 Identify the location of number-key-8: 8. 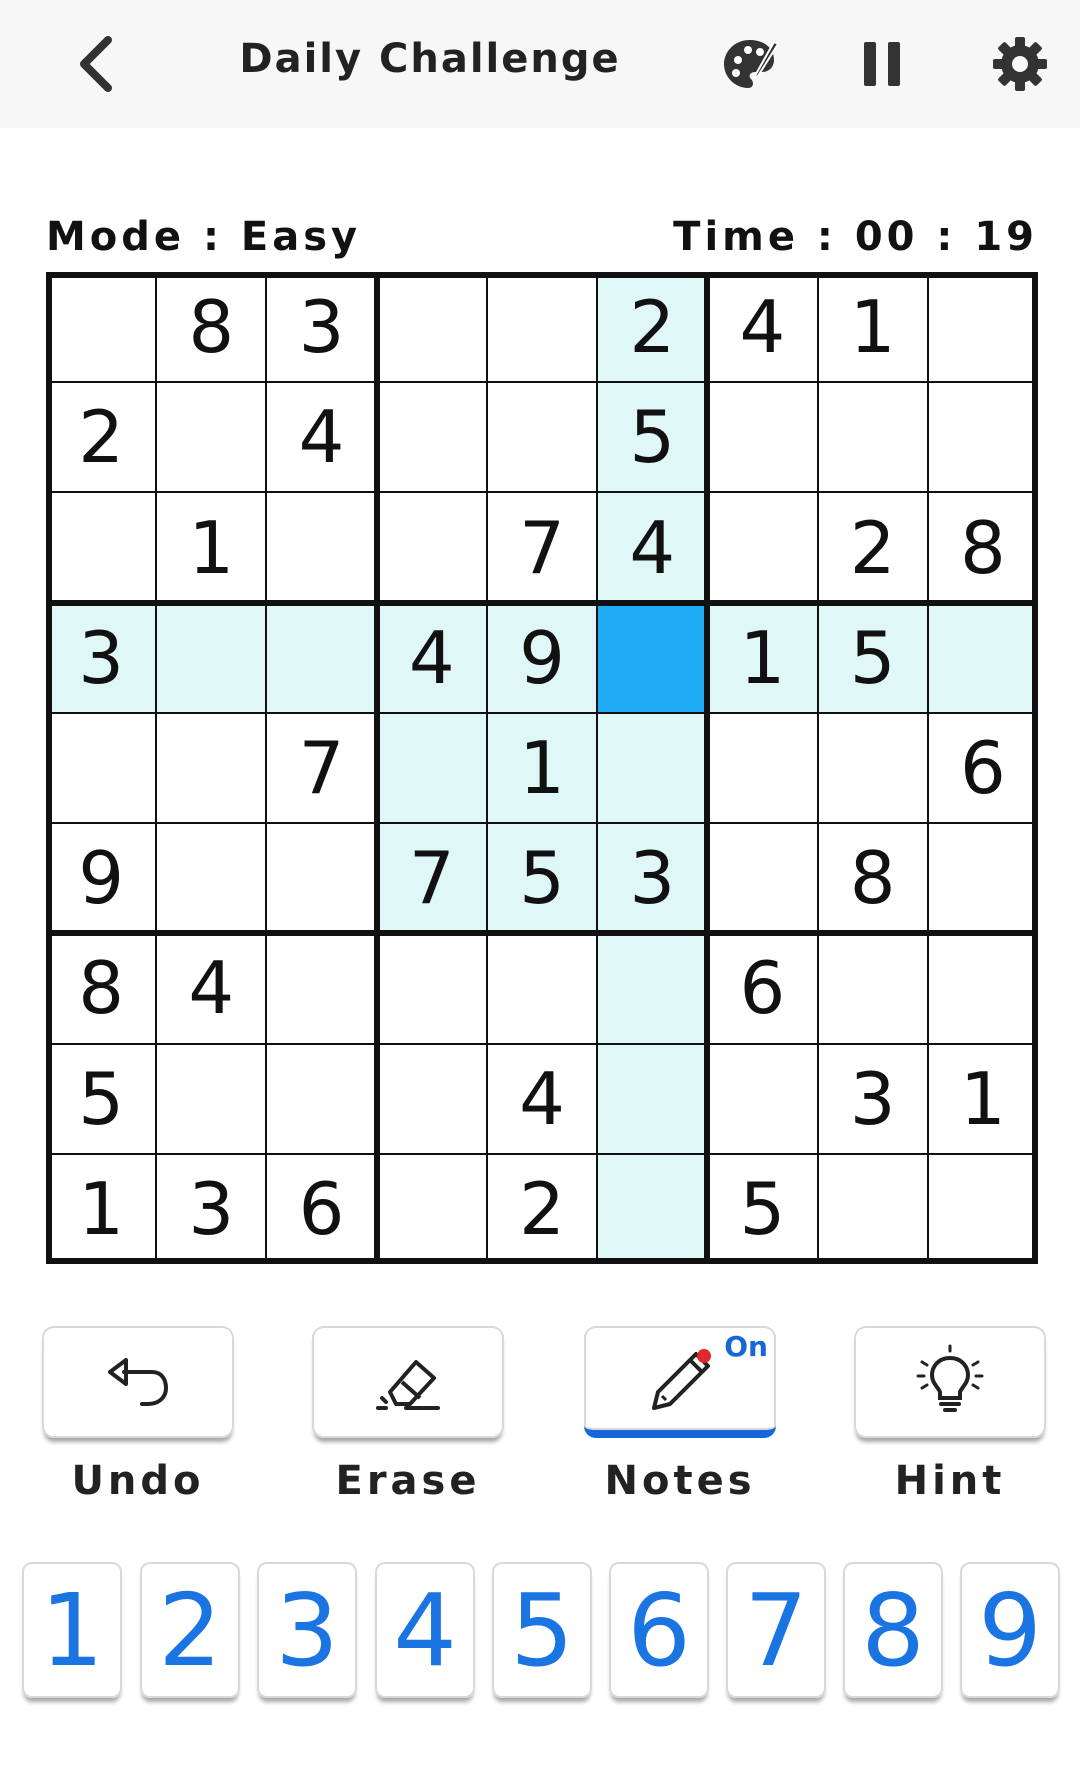
(893, 1630).